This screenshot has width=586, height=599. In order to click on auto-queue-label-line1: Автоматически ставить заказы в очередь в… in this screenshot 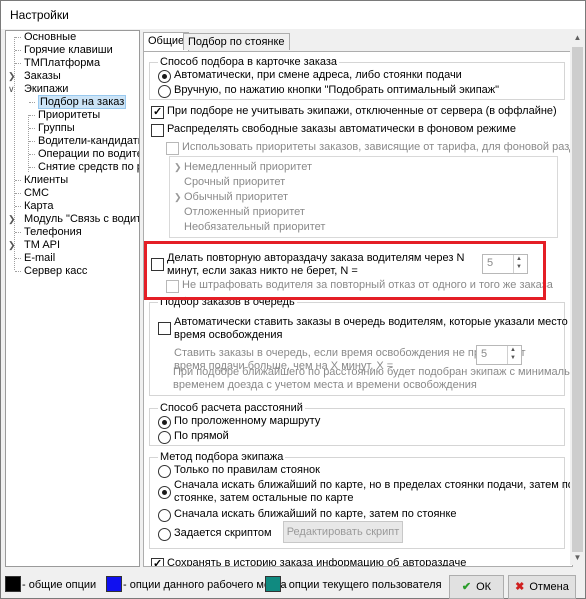, I will do `click(373, 322)`.